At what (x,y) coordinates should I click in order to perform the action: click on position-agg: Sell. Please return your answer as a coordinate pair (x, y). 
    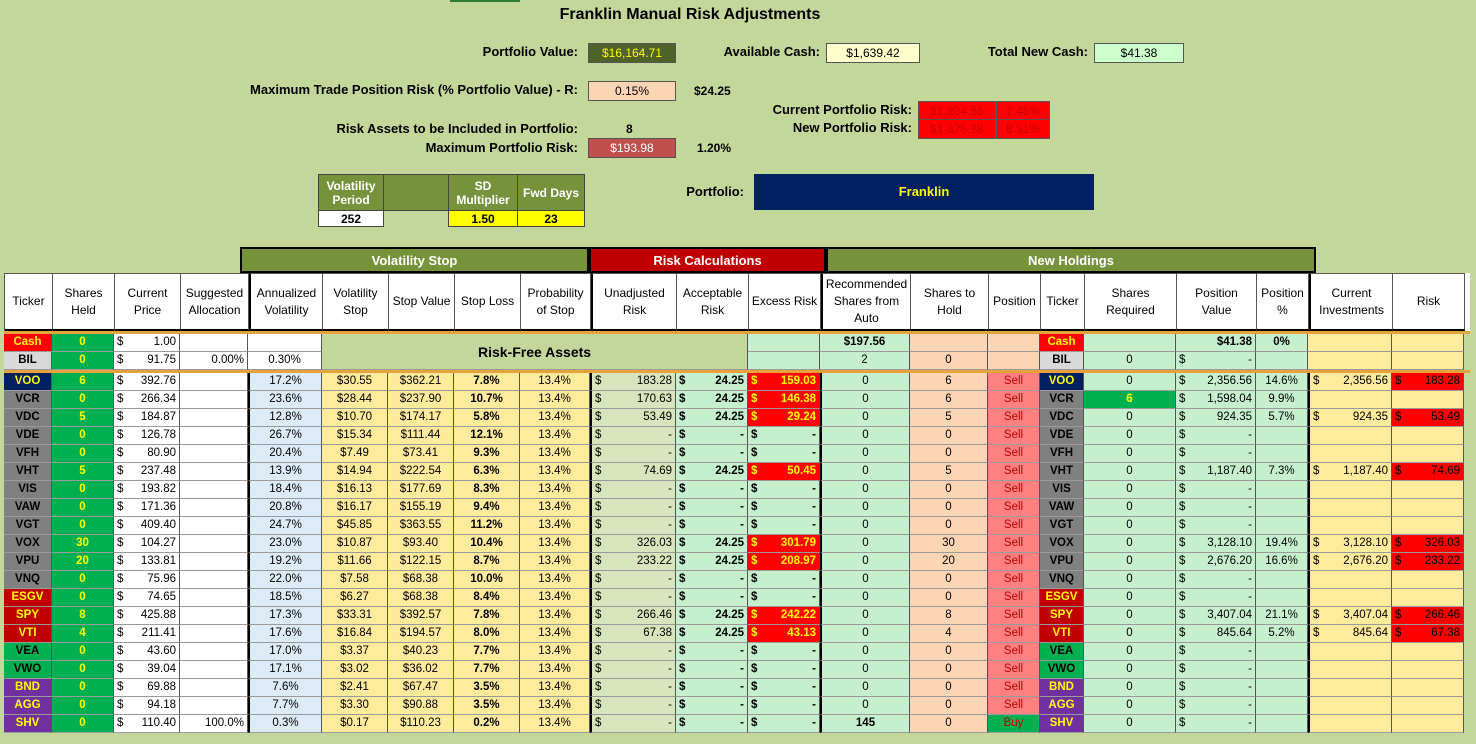
    Looking at the image, I should click on (1014, 706).